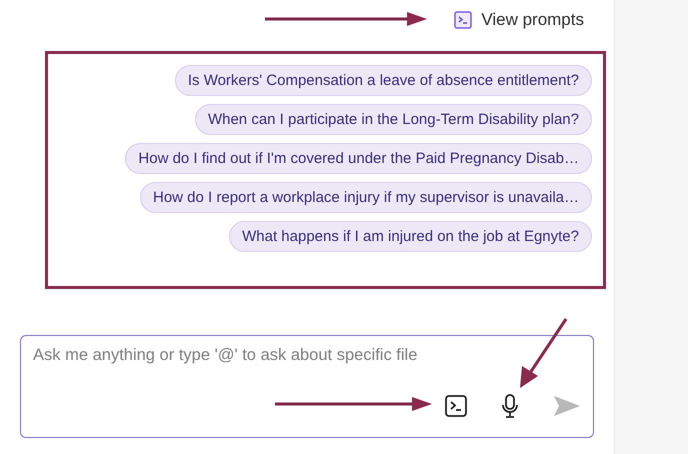  Describe the element at coordinates (510, 406) in the screenshot. I see `microphone-icon` at that location.